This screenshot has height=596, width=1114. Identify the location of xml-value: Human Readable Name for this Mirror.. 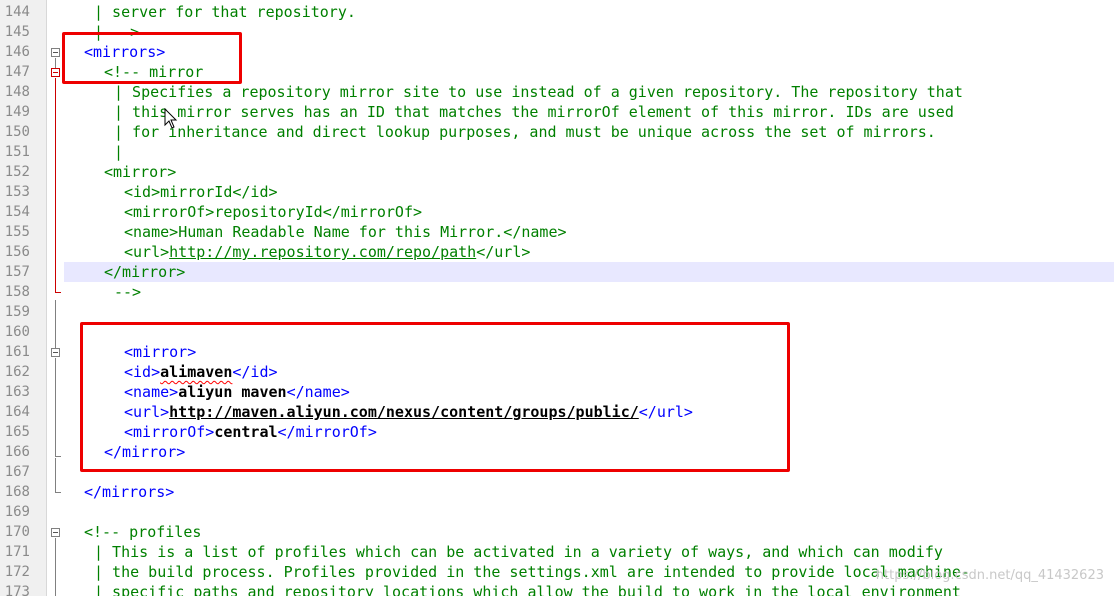
(341, 232).